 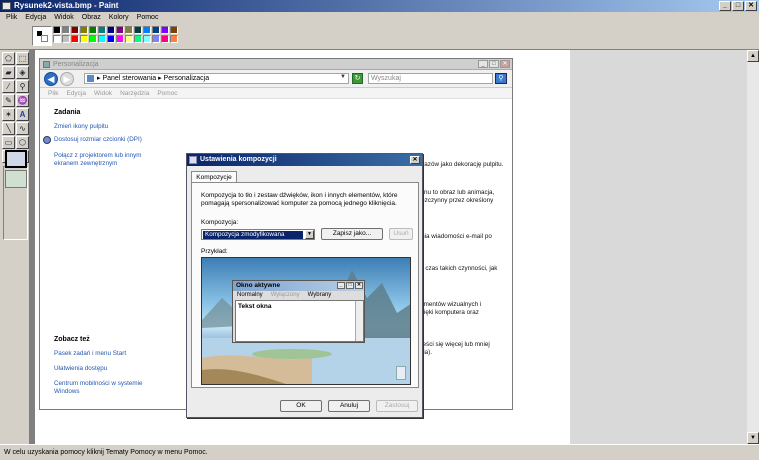 What do you see at coordinates (22, 100) in the screenshot?
I see `brush-icon: ♒` at bounding box center [22, 100].